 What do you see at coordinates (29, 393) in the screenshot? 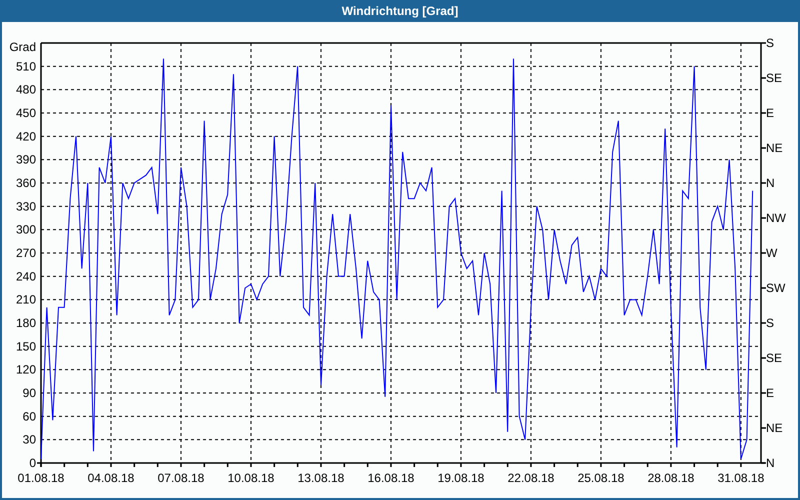
I see `tick-label: 90` at bounding box center [29, 393].